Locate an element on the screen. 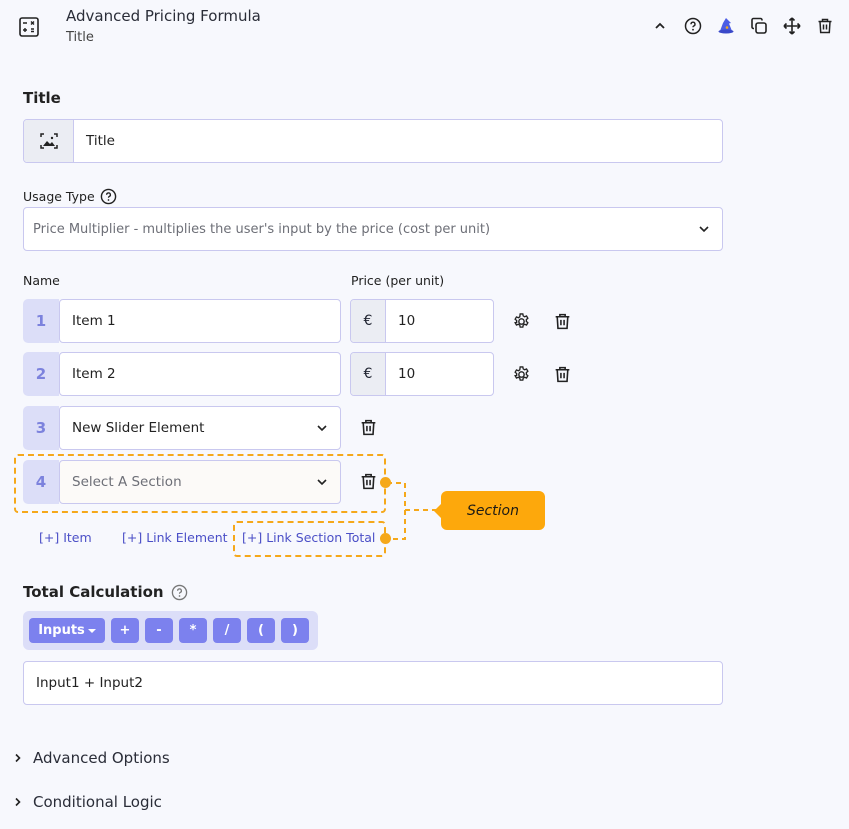 Image resolution: width=849 pixels, height=829 pixels. chevron-up-icon is located at coordinates (659, 25).